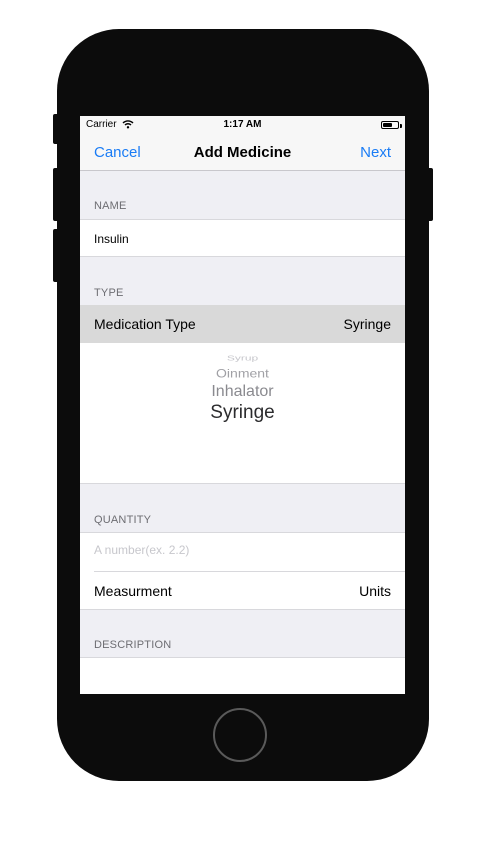  Describe the element at coordinates (401, 126) in the screenshot. I see `battery-tip` at that location.